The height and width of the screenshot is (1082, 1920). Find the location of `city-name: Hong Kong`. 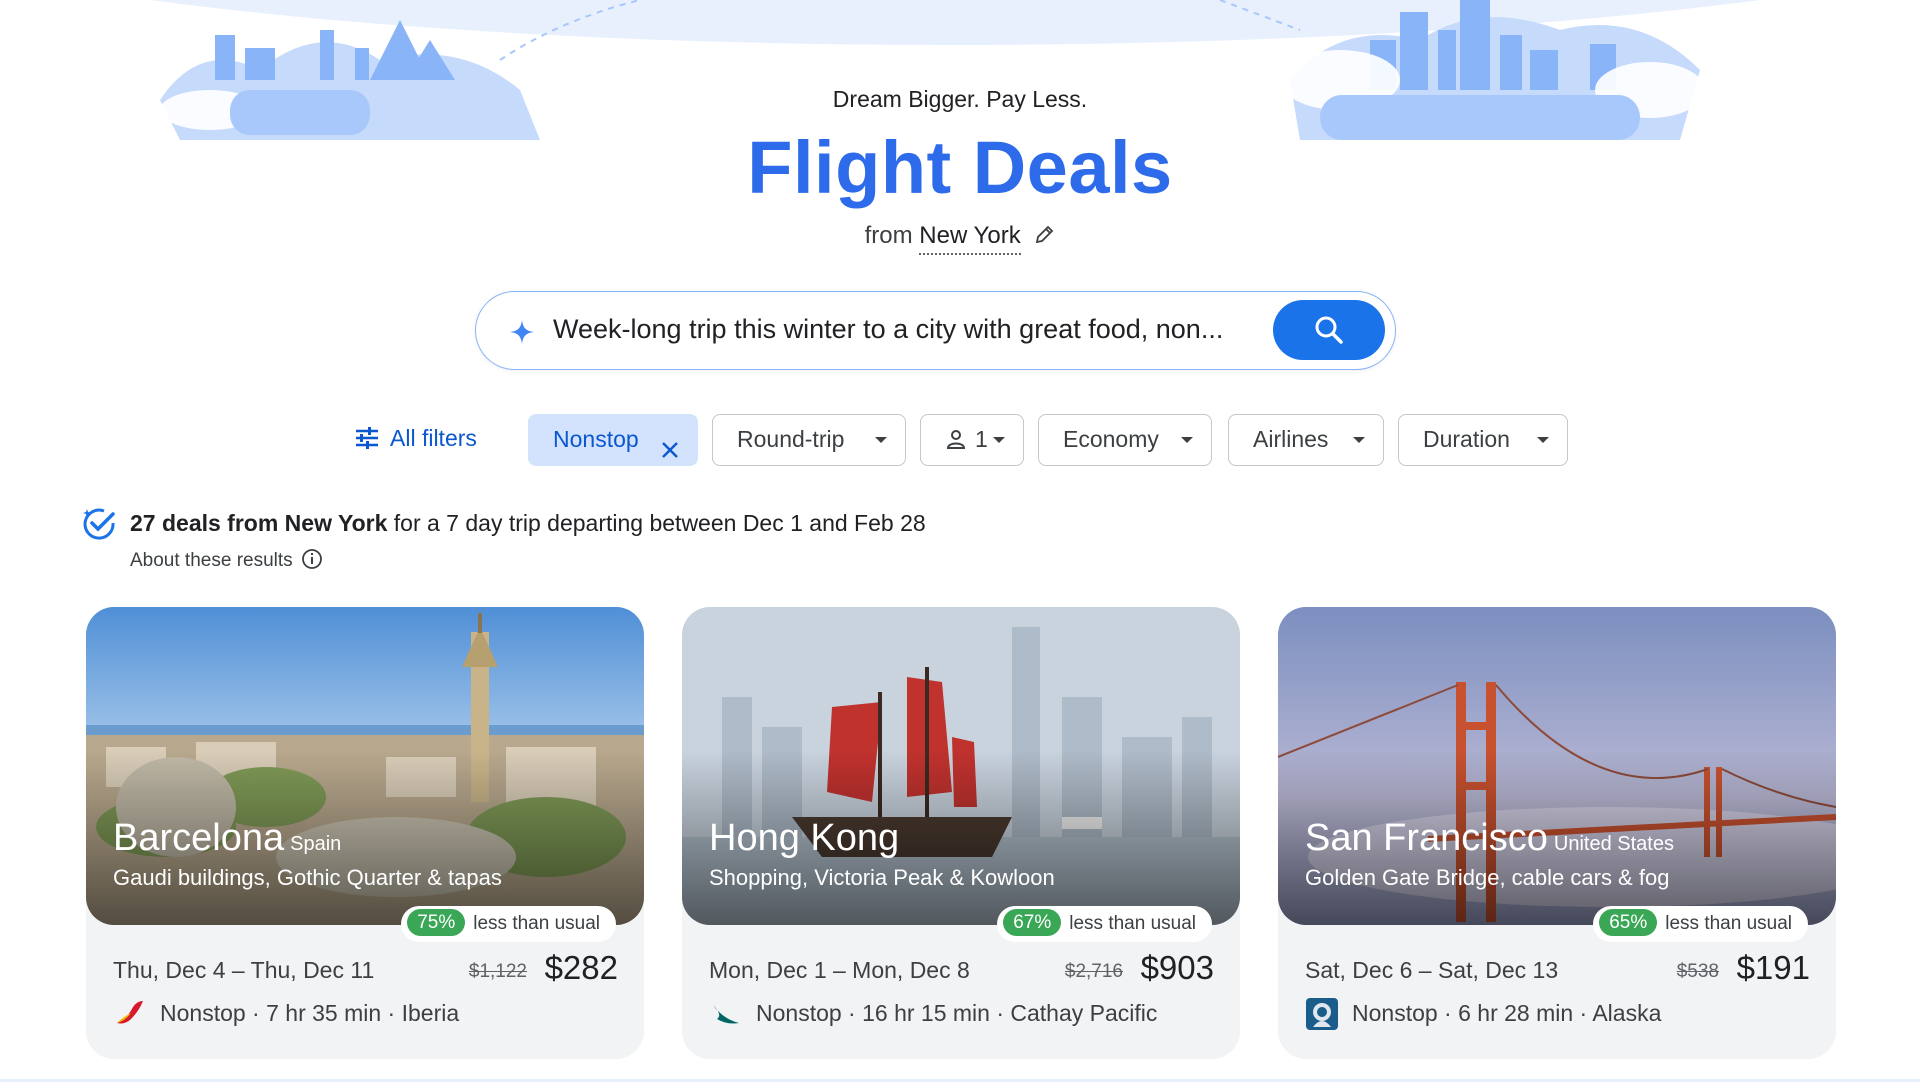

city-name: Hong Kong is located at coordinates (804, 838).